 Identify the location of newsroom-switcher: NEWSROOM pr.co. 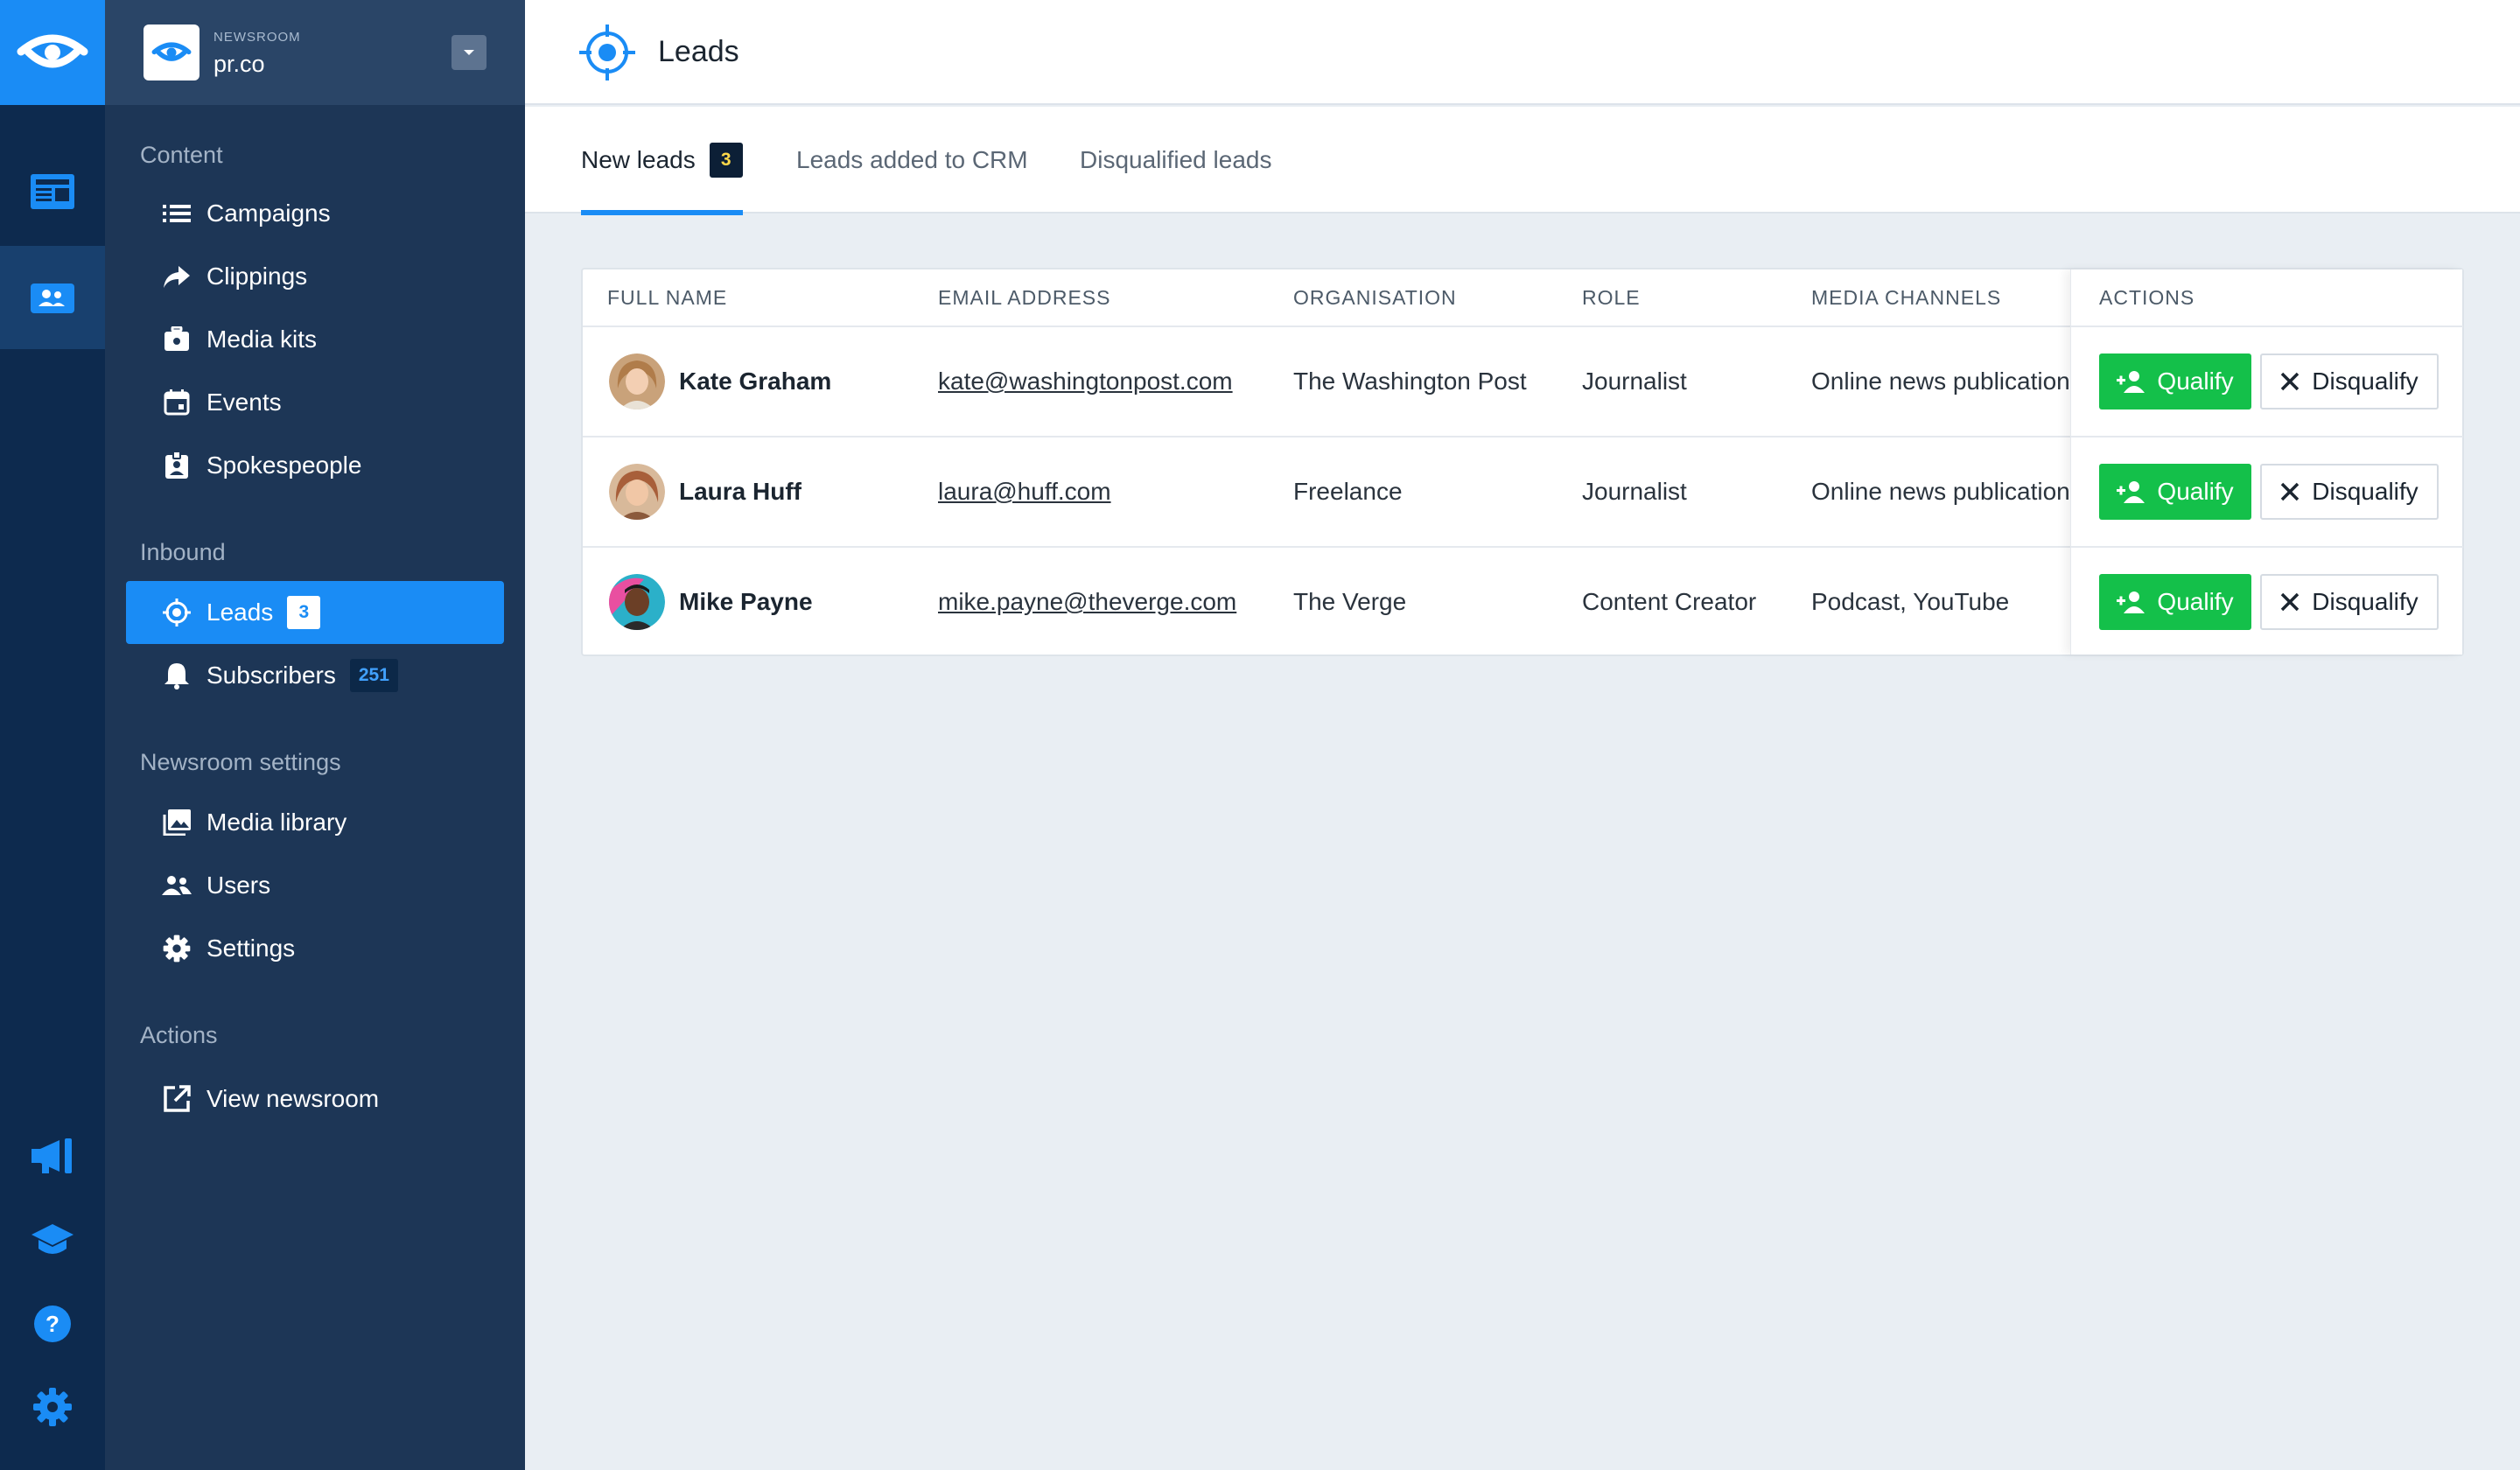
(315, 52).